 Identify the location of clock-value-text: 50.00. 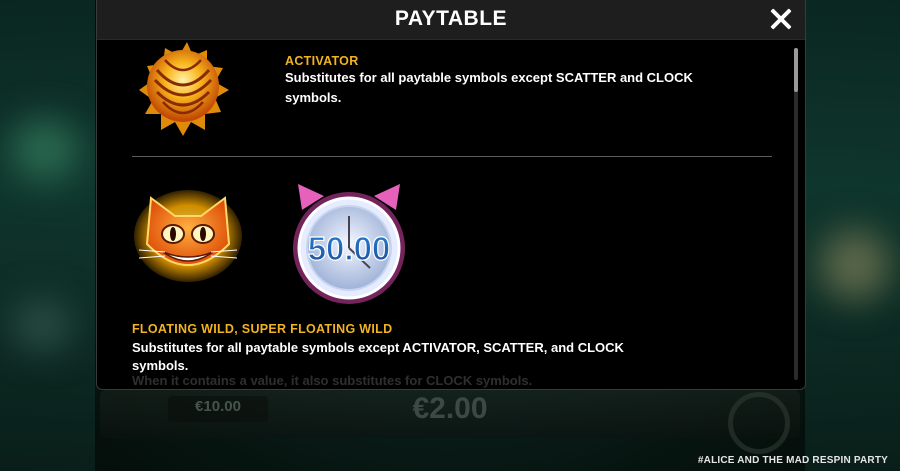
(349, 248).